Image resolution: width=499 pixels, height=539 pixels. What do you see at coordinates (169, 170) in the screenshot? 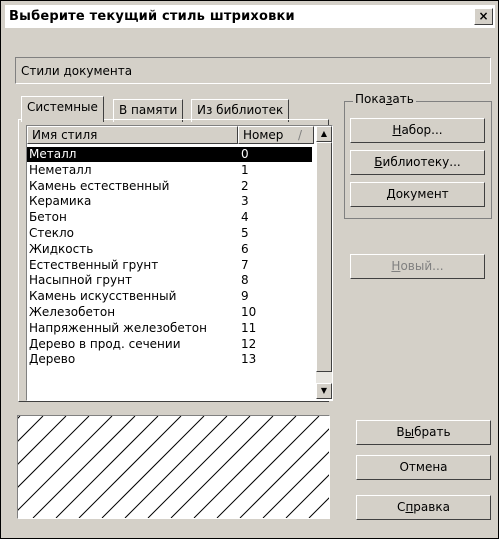
I see `list-item: Неметалл 1` at bounding box center [169, 170].